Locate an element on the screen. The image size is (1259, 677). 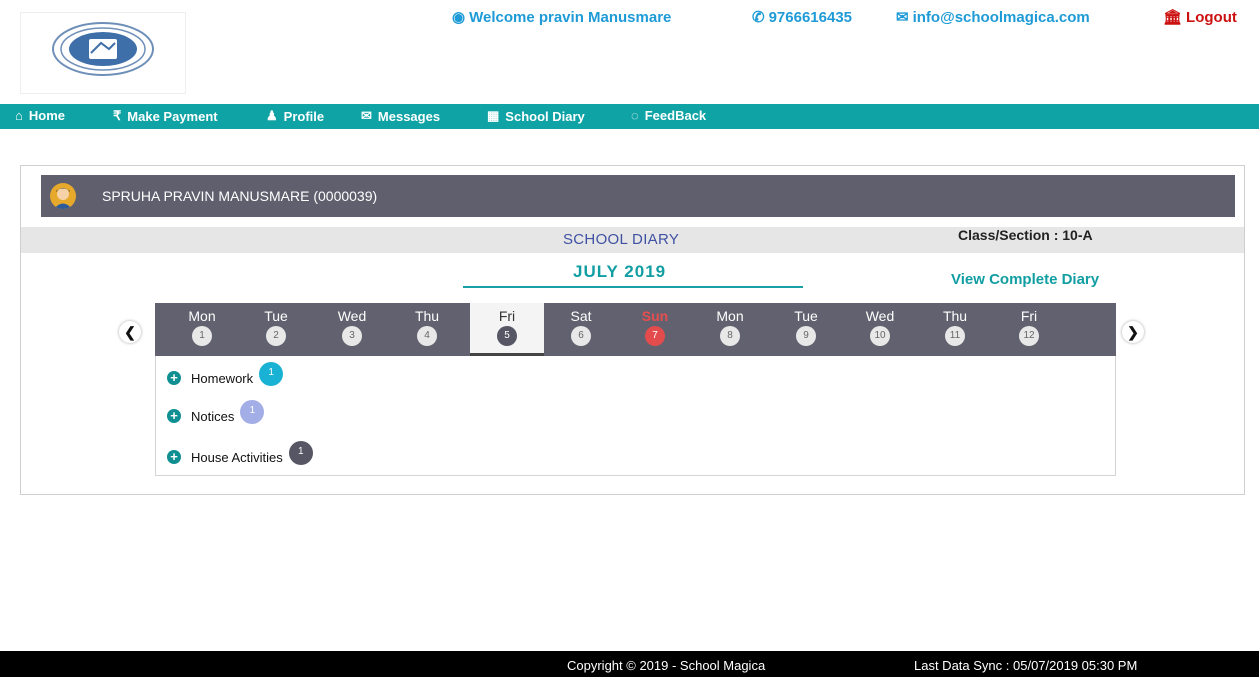
day-number: 10 is located at coordinates (880, 336).